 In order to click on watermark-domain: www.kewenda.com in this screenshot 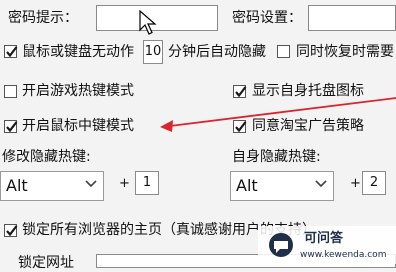, I will do `click(343, 255)`.